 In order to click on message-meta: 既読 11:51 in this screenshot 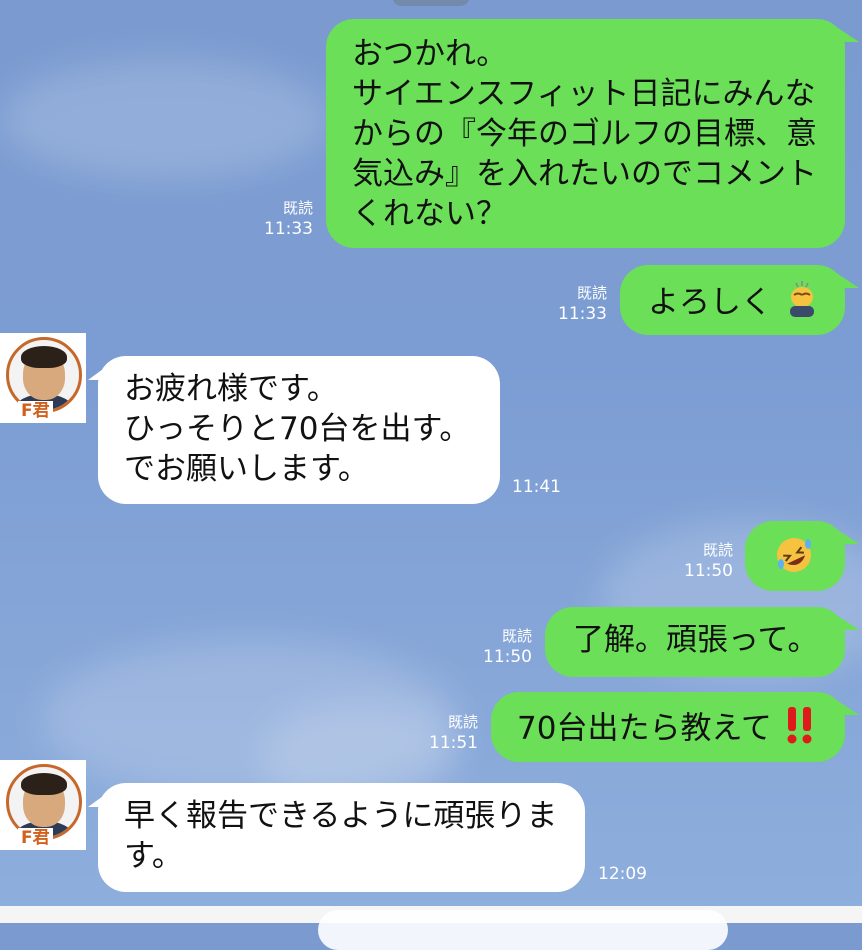, I will do `click(450, 733)`.